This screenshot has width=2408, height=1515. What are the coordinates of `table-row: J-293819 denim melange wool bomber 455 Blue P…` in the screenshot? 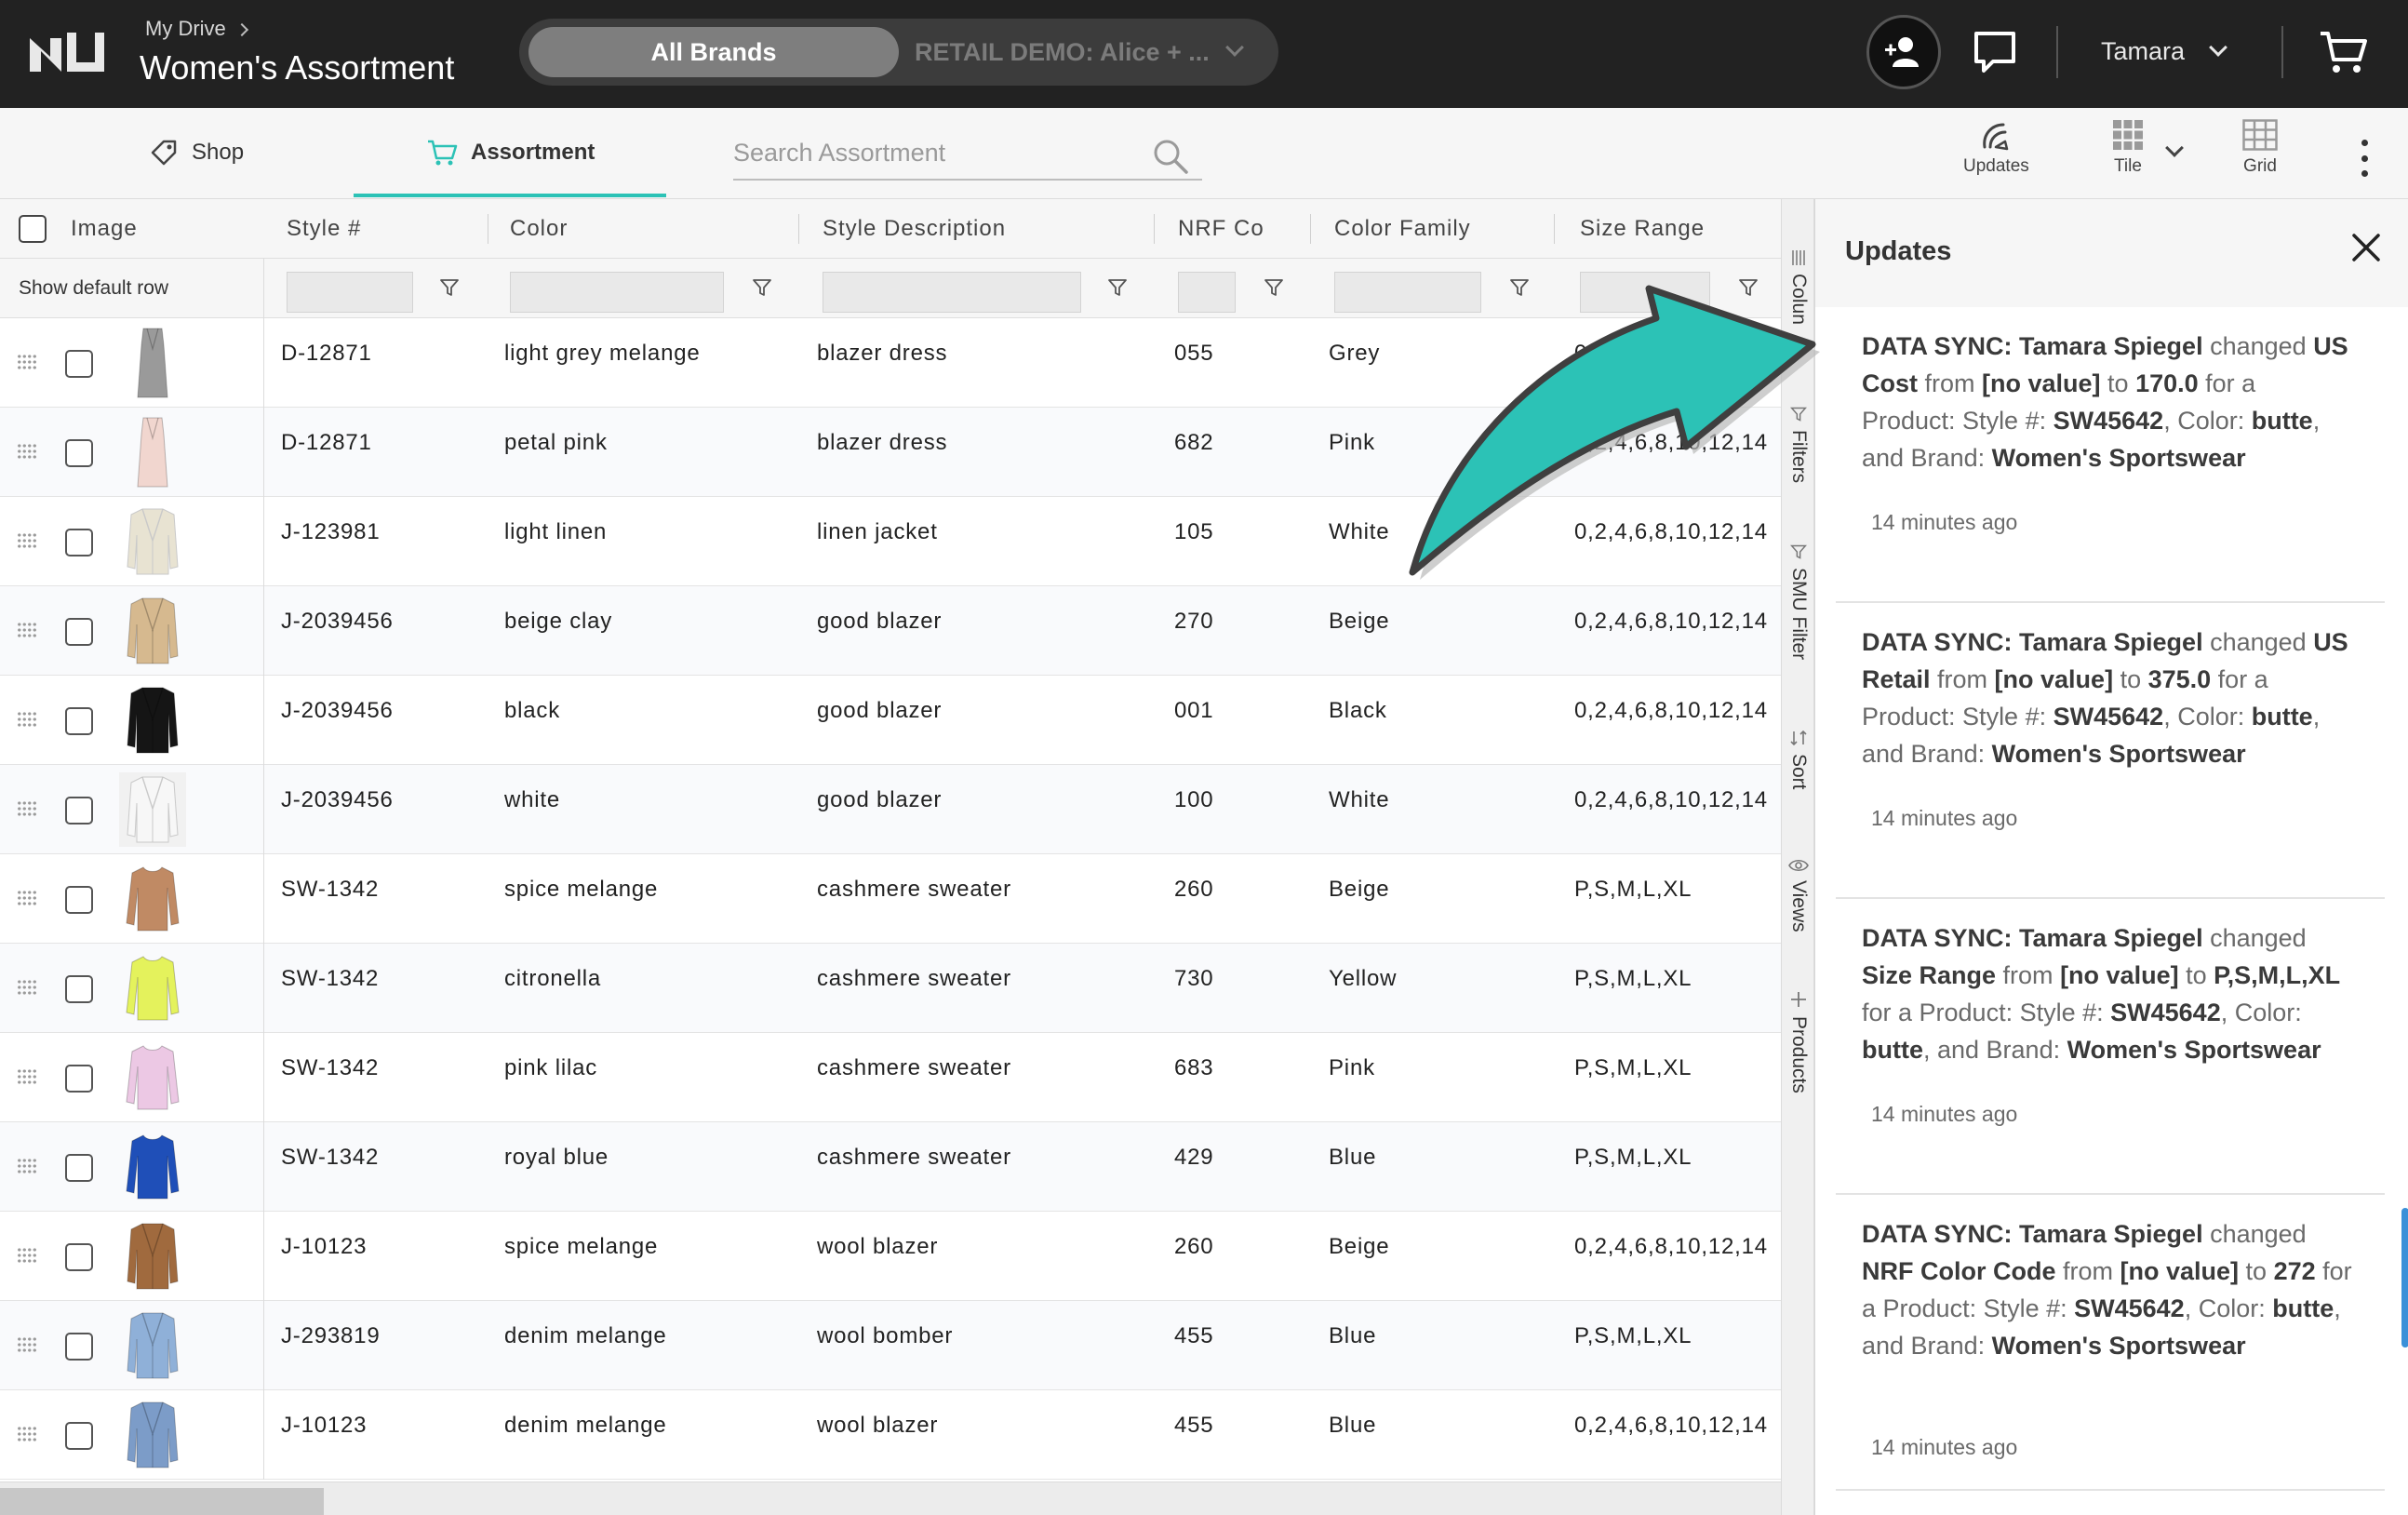 It's located at (891, 1345).